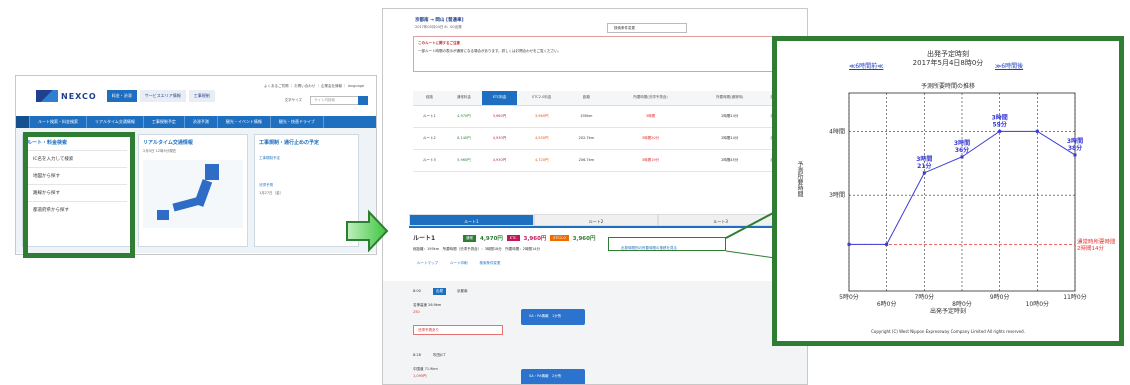  What do you see at coordinates (271, 193) in the screenshot?
I see `congestion-note: 1月27日（金）` at bounding box center [271, 193].